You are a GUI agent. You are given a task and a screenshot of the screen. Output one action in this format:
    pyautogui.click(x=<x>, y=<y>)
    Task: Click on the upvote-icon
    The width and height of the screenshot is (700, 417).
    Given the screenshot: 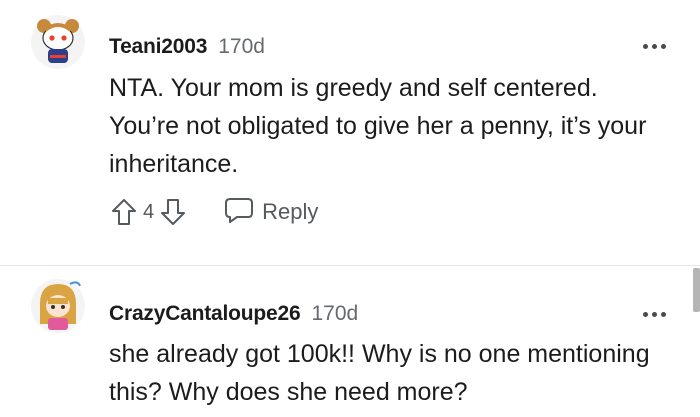 What is the action you would take?
    pyautogui.click(x=124, y=212)
    